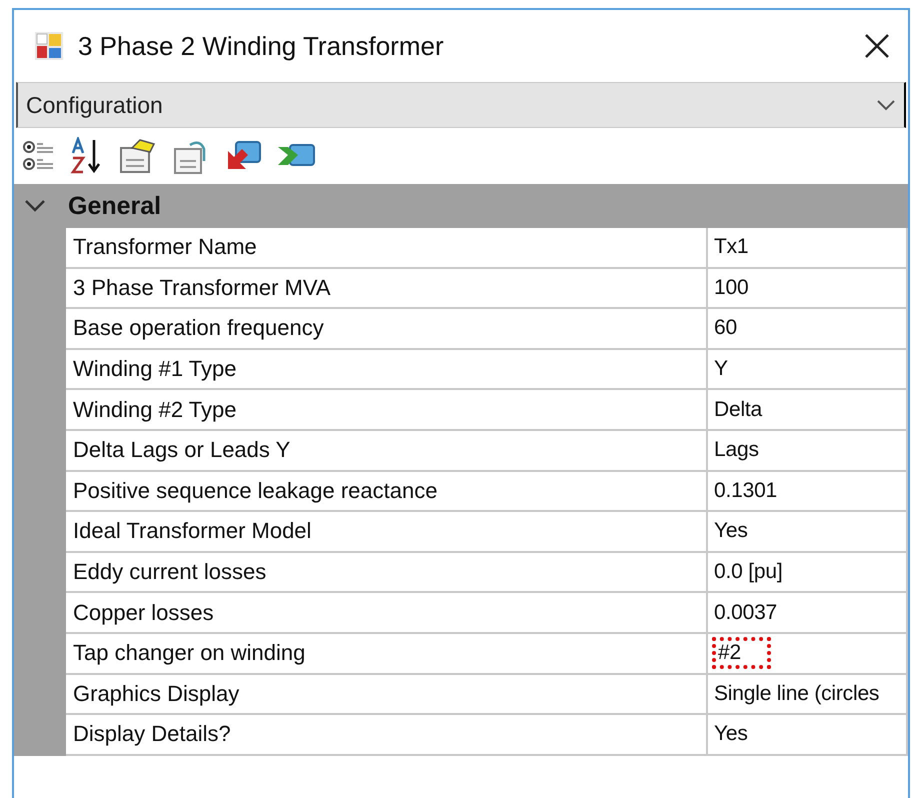 The height and width of the screenshot is (798, 916). I want to click on property-pages-icon, so click(138, 156).